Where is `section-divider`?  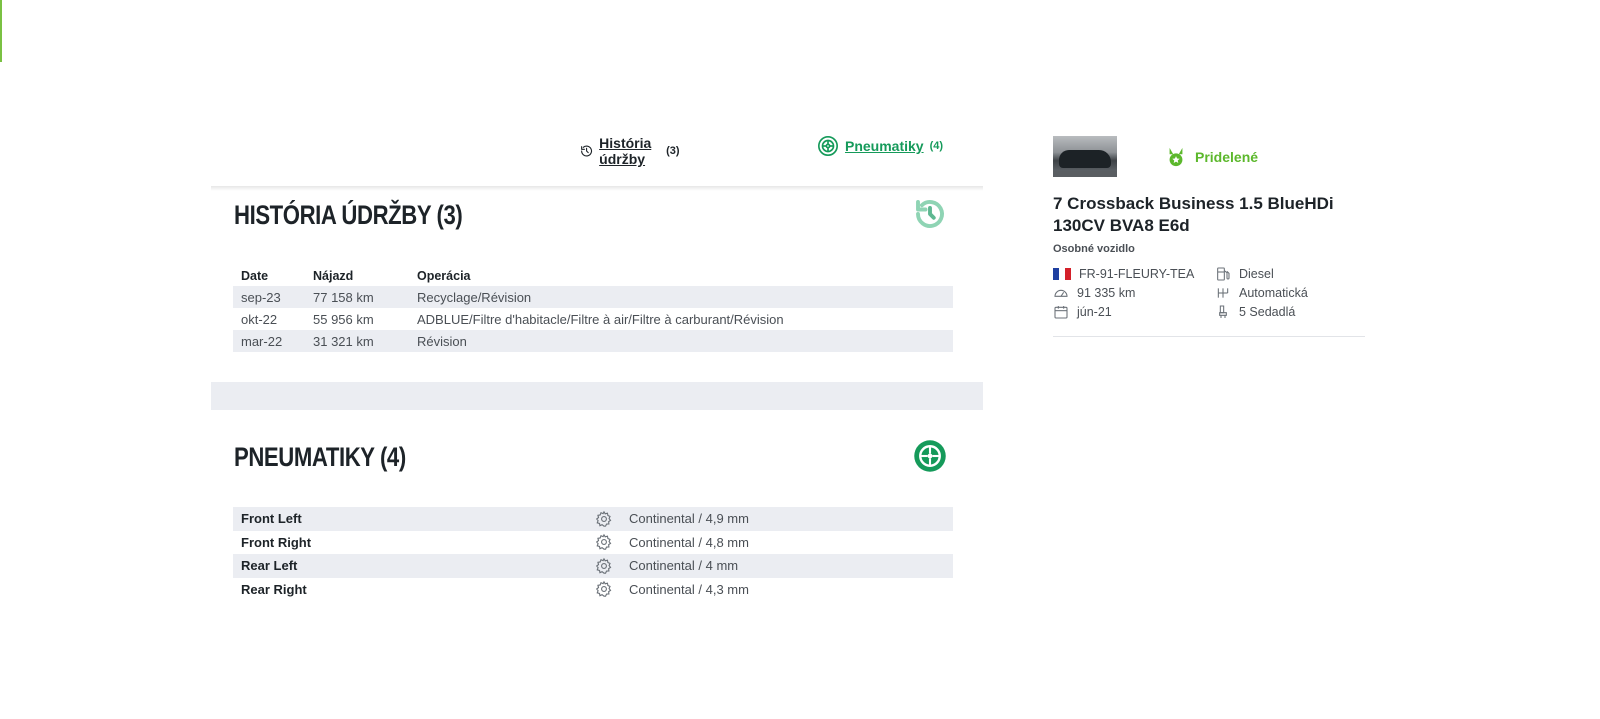 section-divider is located at coordinates (597, 396).